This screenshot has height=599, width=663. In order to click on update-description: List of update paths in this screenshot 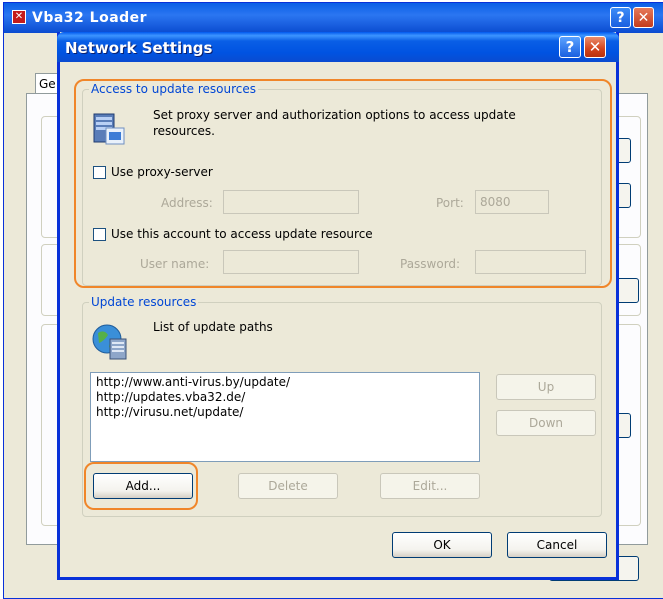, I will do `click(213, 327)`.